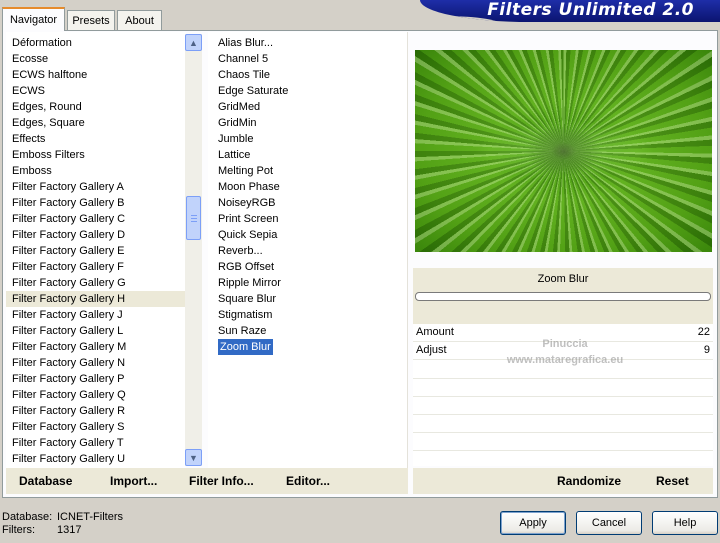 Image resolution: width=720 pixels, height=543 pixels. I want to click on filter-item-selected: Zoom Blur, so click(245, 347).